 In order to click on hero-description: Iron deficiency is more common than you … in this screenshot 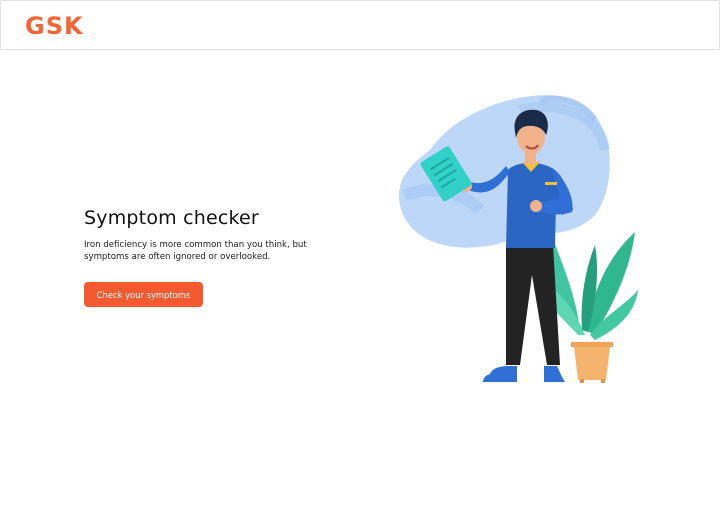, I will do `click(195, 251)`.